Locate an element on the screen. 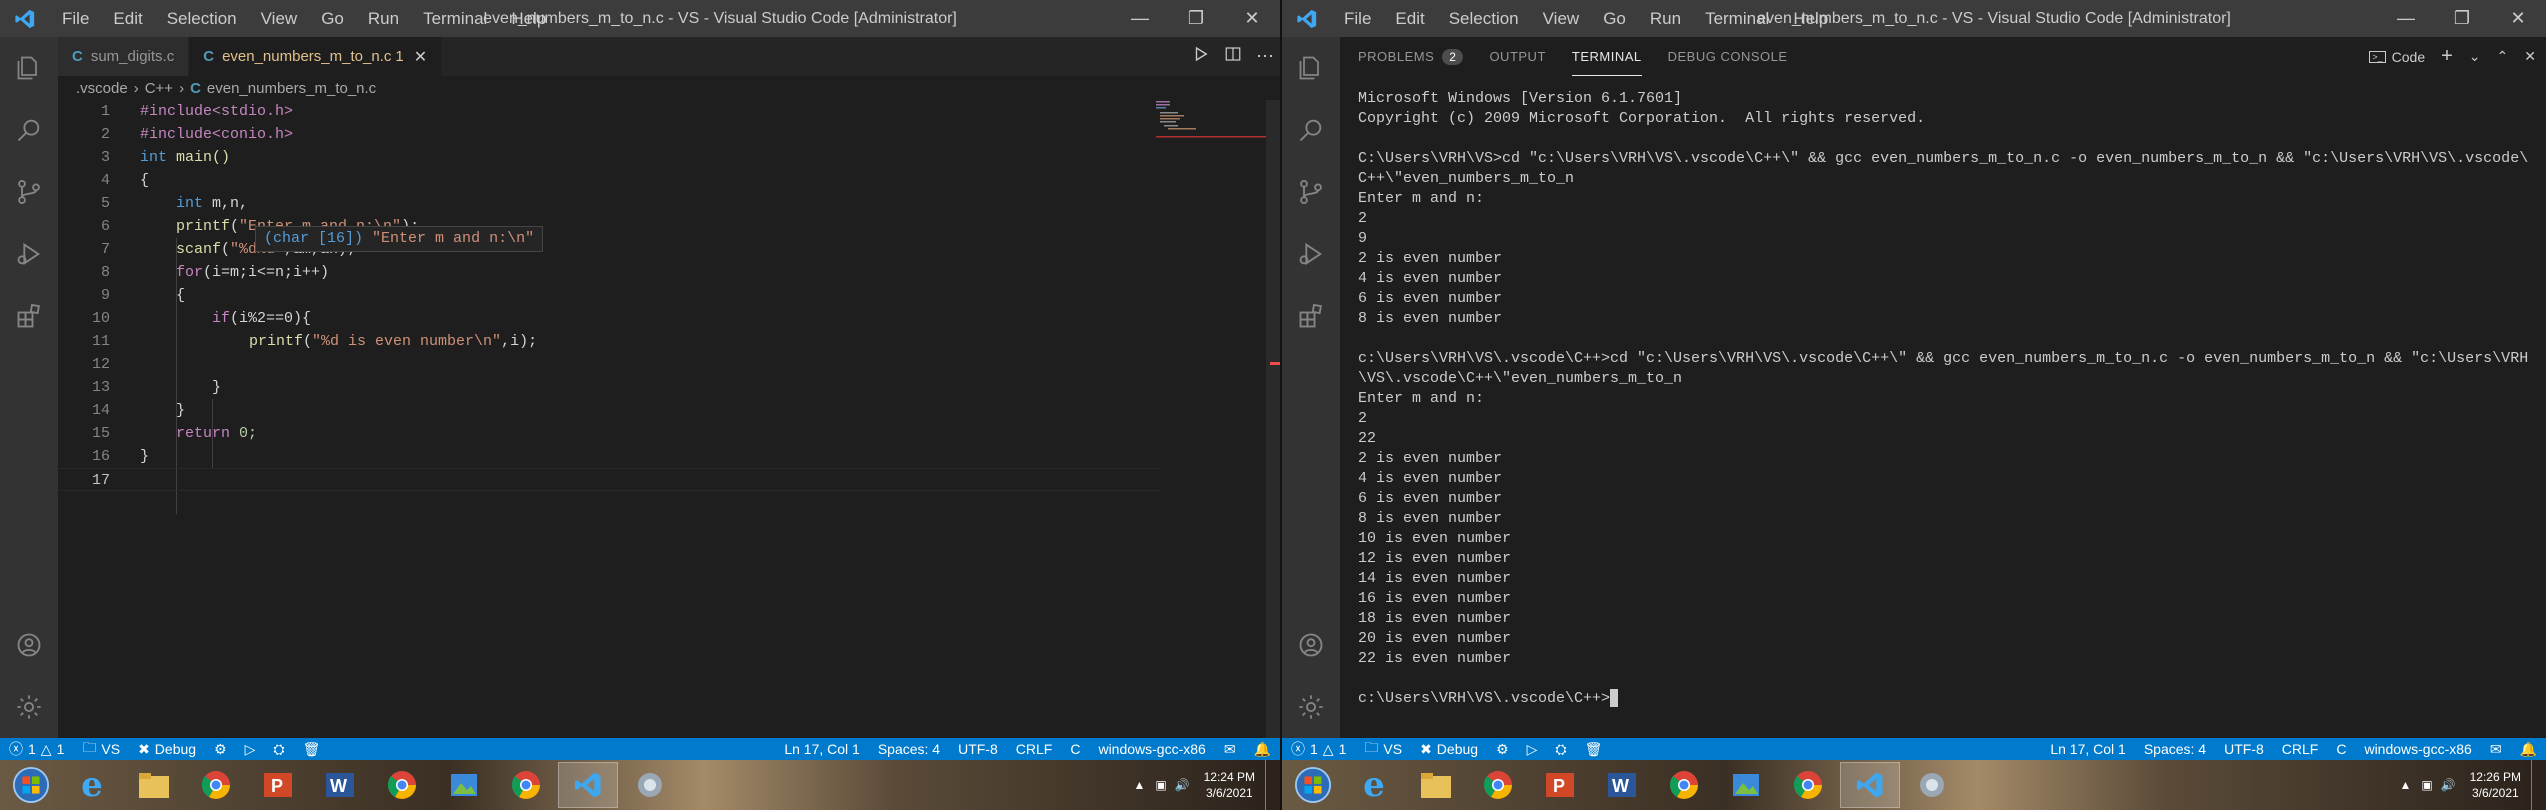 The image size is (2546, 810). explorer-icon is located at coordinates (1311, 68).